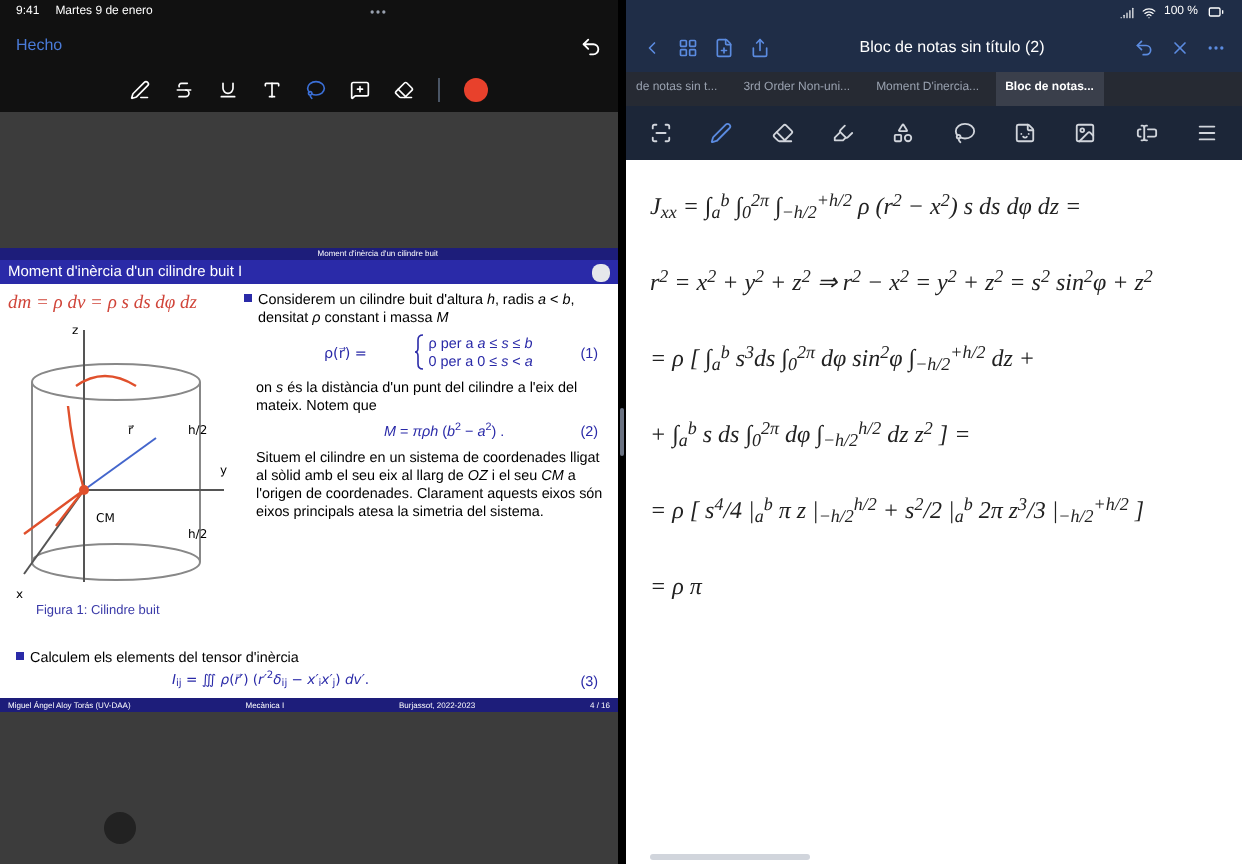 This screenshot has width=1242, height=864. Describe the element at coordinates (677, 587) in the screenshot. I see `handwritten-line: = ρ π` at that location.